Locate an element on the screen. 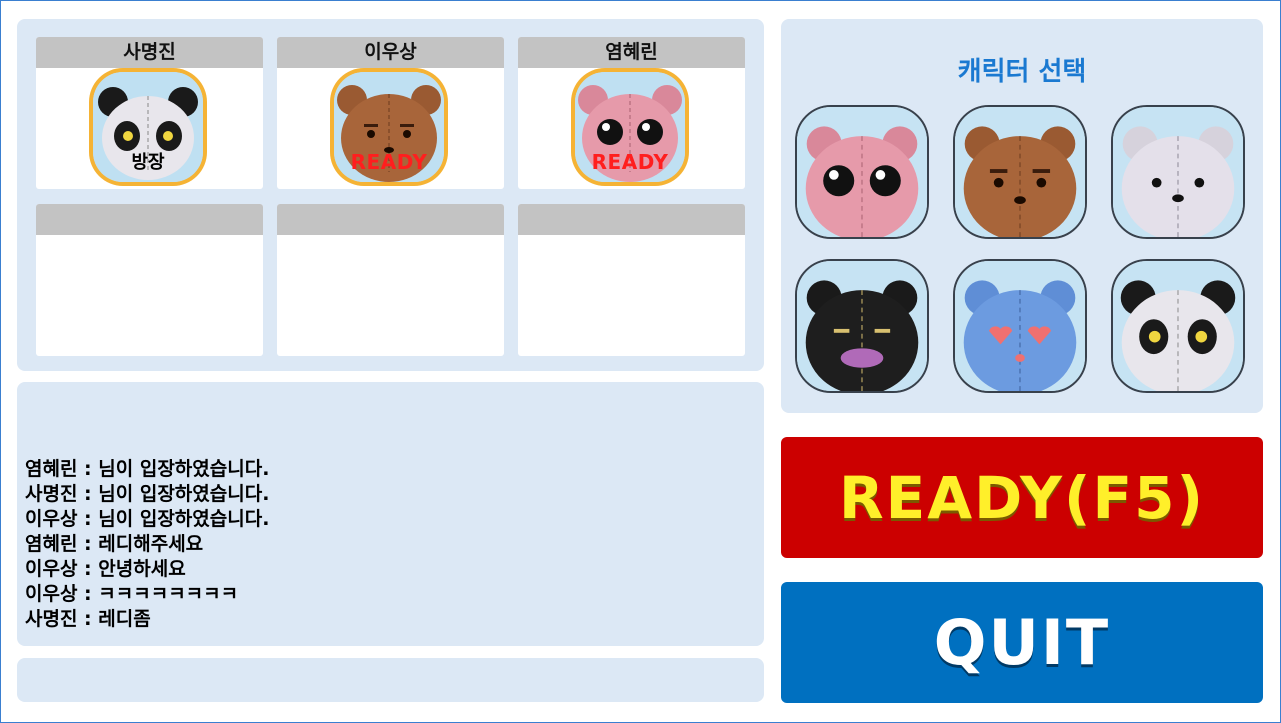 This screenshot has height=723, width=1281. player-slot-3: 염혜린 READY is located at coordinates (631, 113).